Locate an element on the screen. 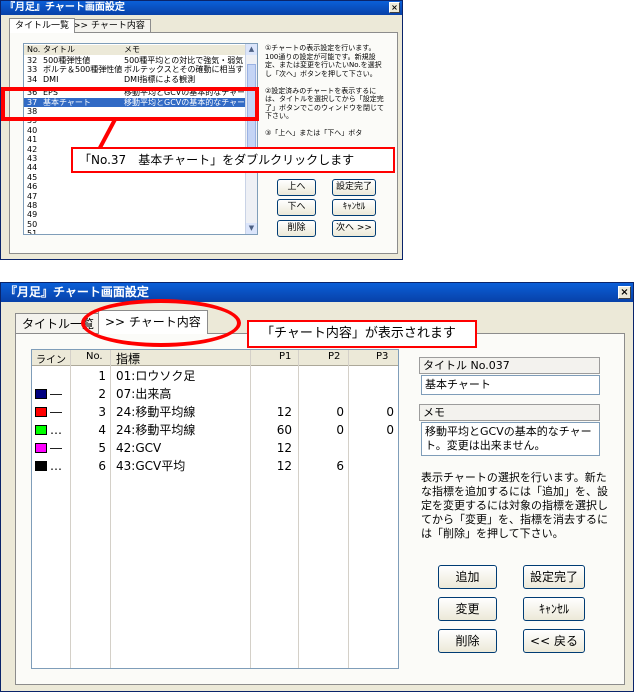 This screenshot has width=634, height=692. col-line-header: ライン is located at coordinates (51, 360).